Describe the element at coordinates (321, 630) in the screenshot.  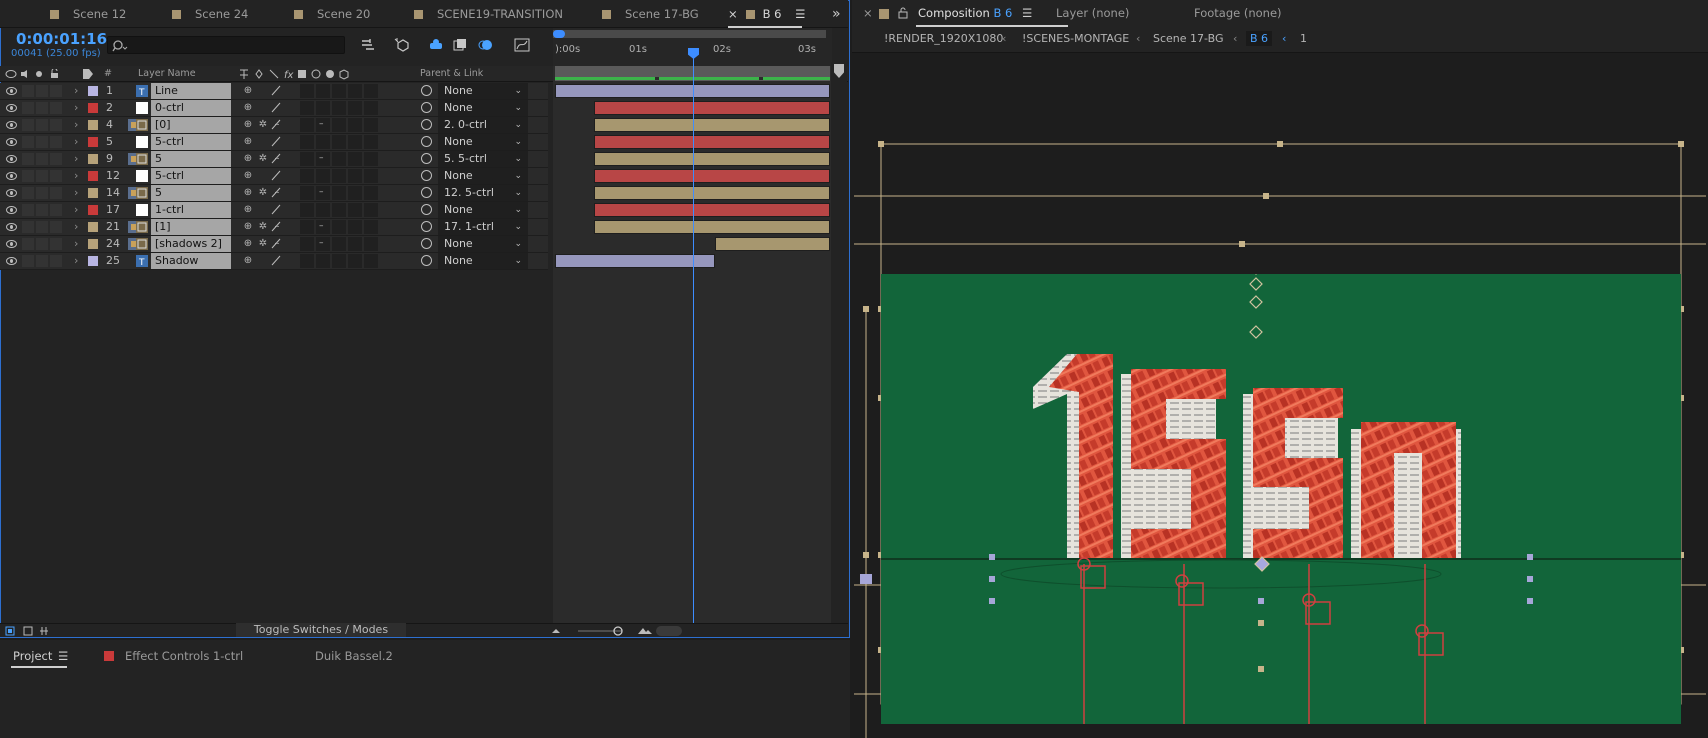
I see `toggle-switches-modes-button: Toggle Switches / Modes` at that location.